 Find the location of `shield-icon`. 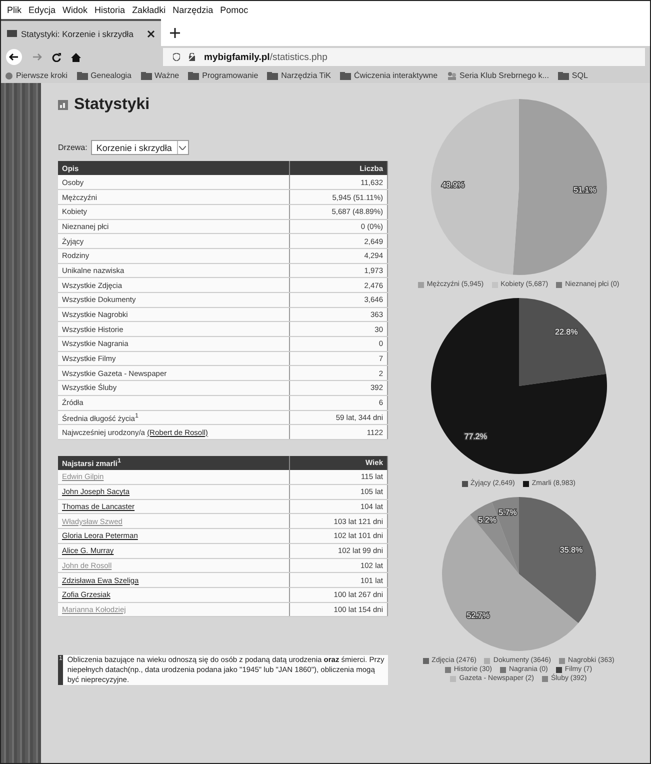

shield-icon is located at coordinates (176, 57).